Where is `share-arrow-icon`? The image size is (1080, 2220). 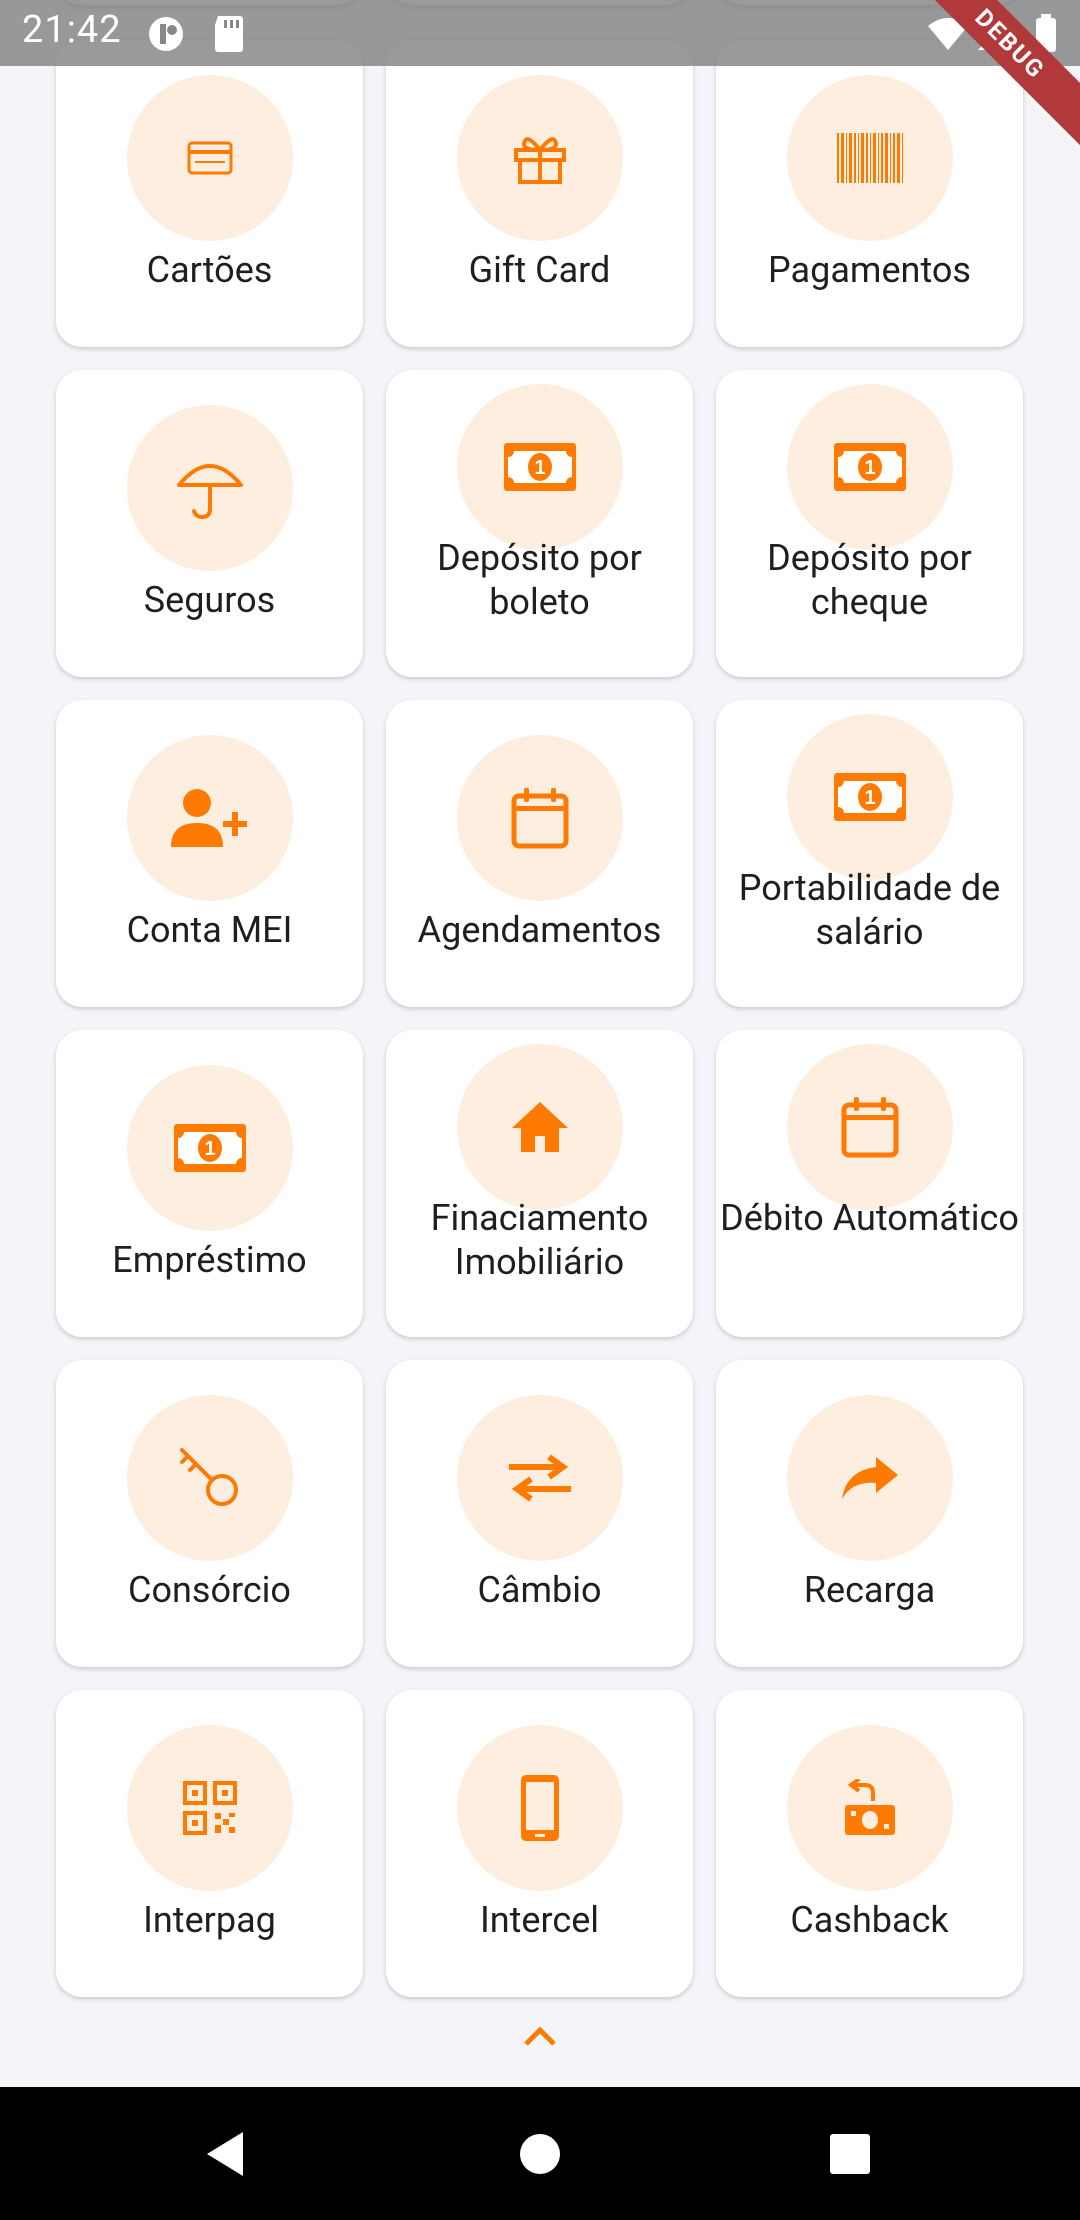
share-arrow-icon is located at coordinates (870, 1478).